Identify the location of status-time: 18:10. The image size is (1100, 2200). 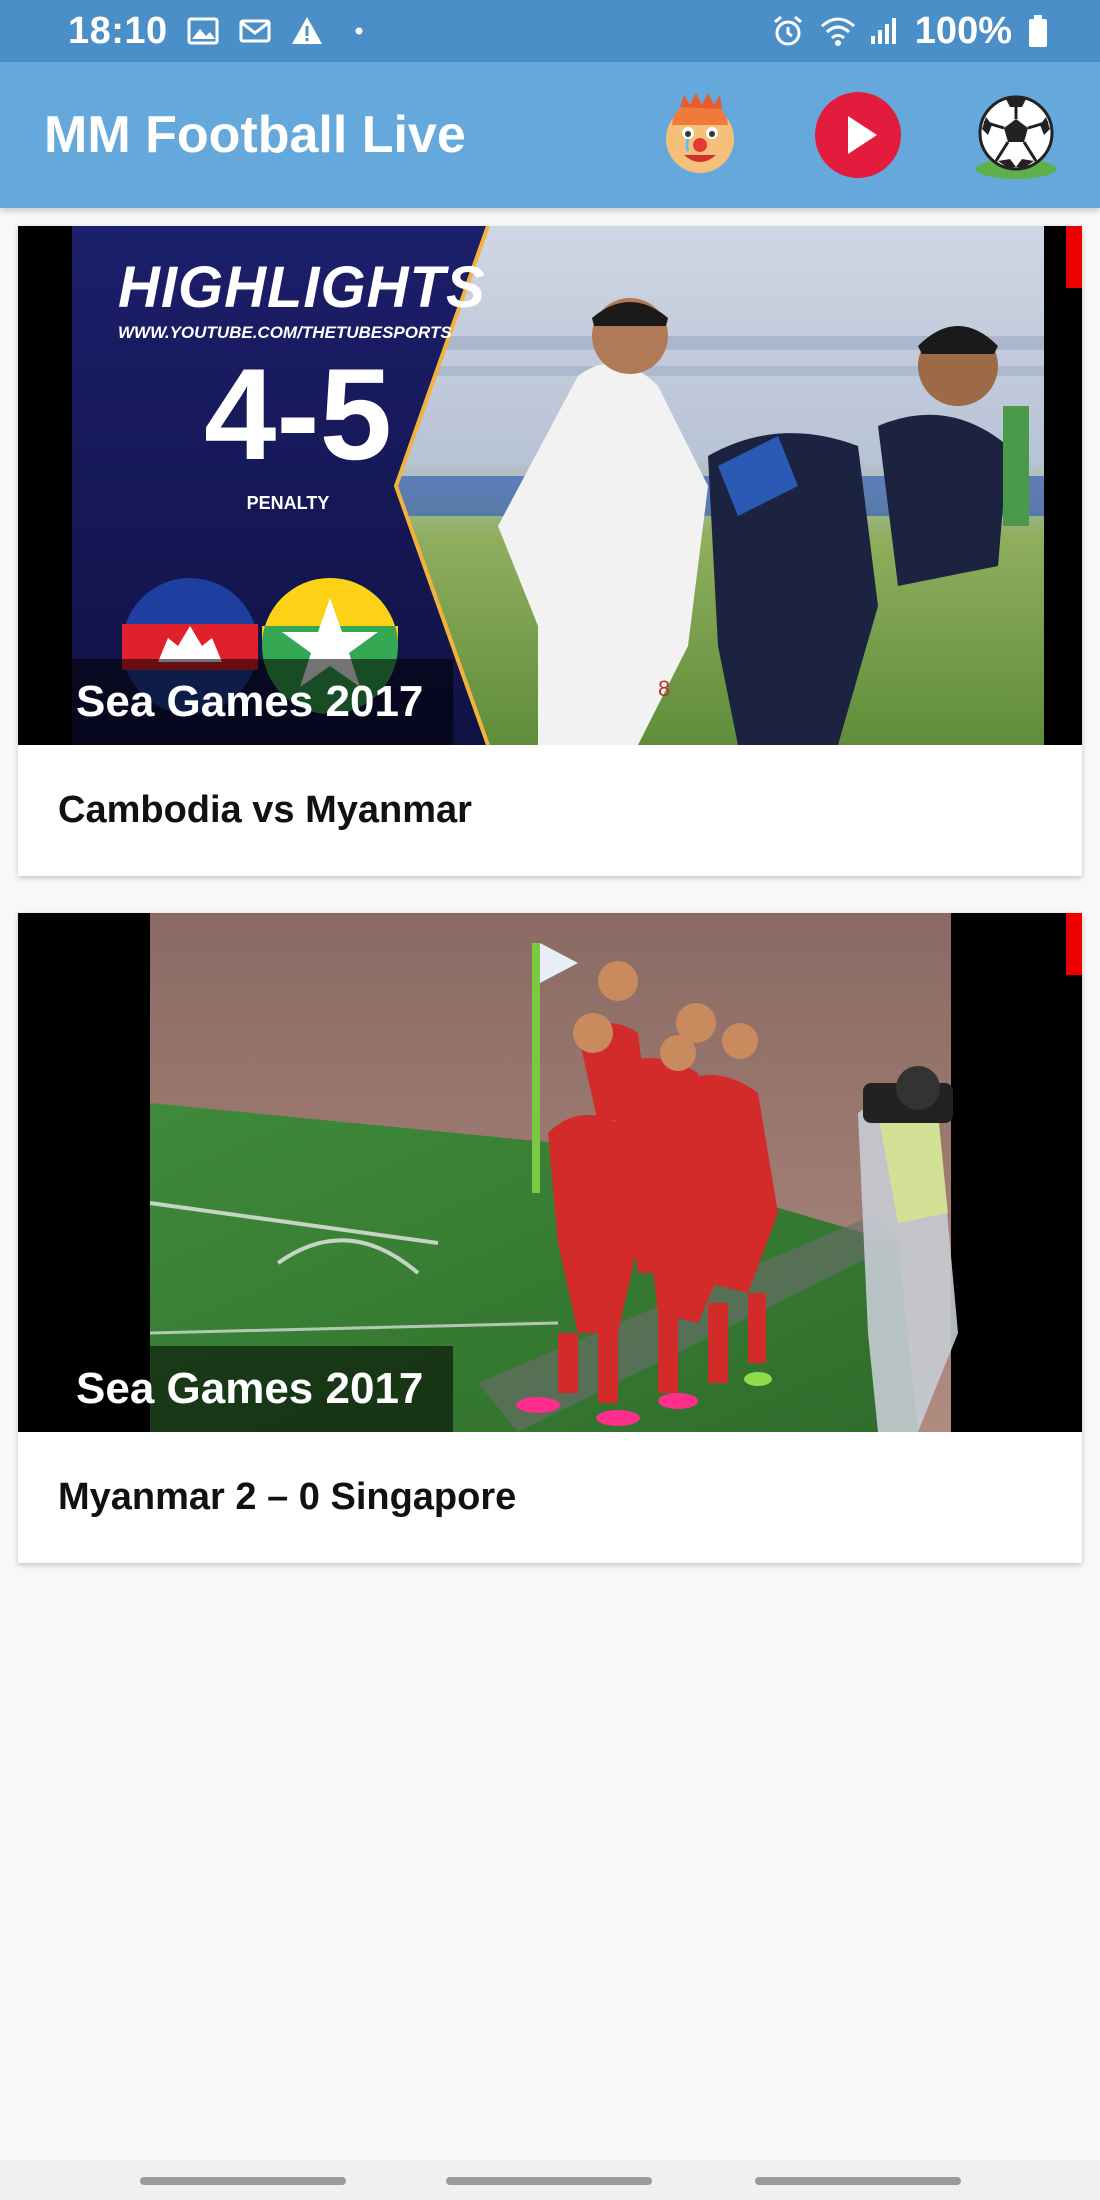
(118, 30).